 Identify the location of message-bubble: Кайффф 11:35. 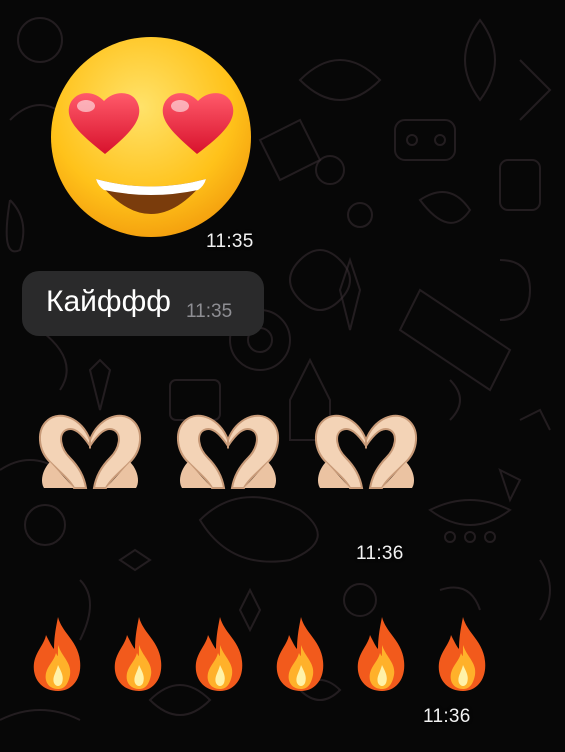
(143, 303).